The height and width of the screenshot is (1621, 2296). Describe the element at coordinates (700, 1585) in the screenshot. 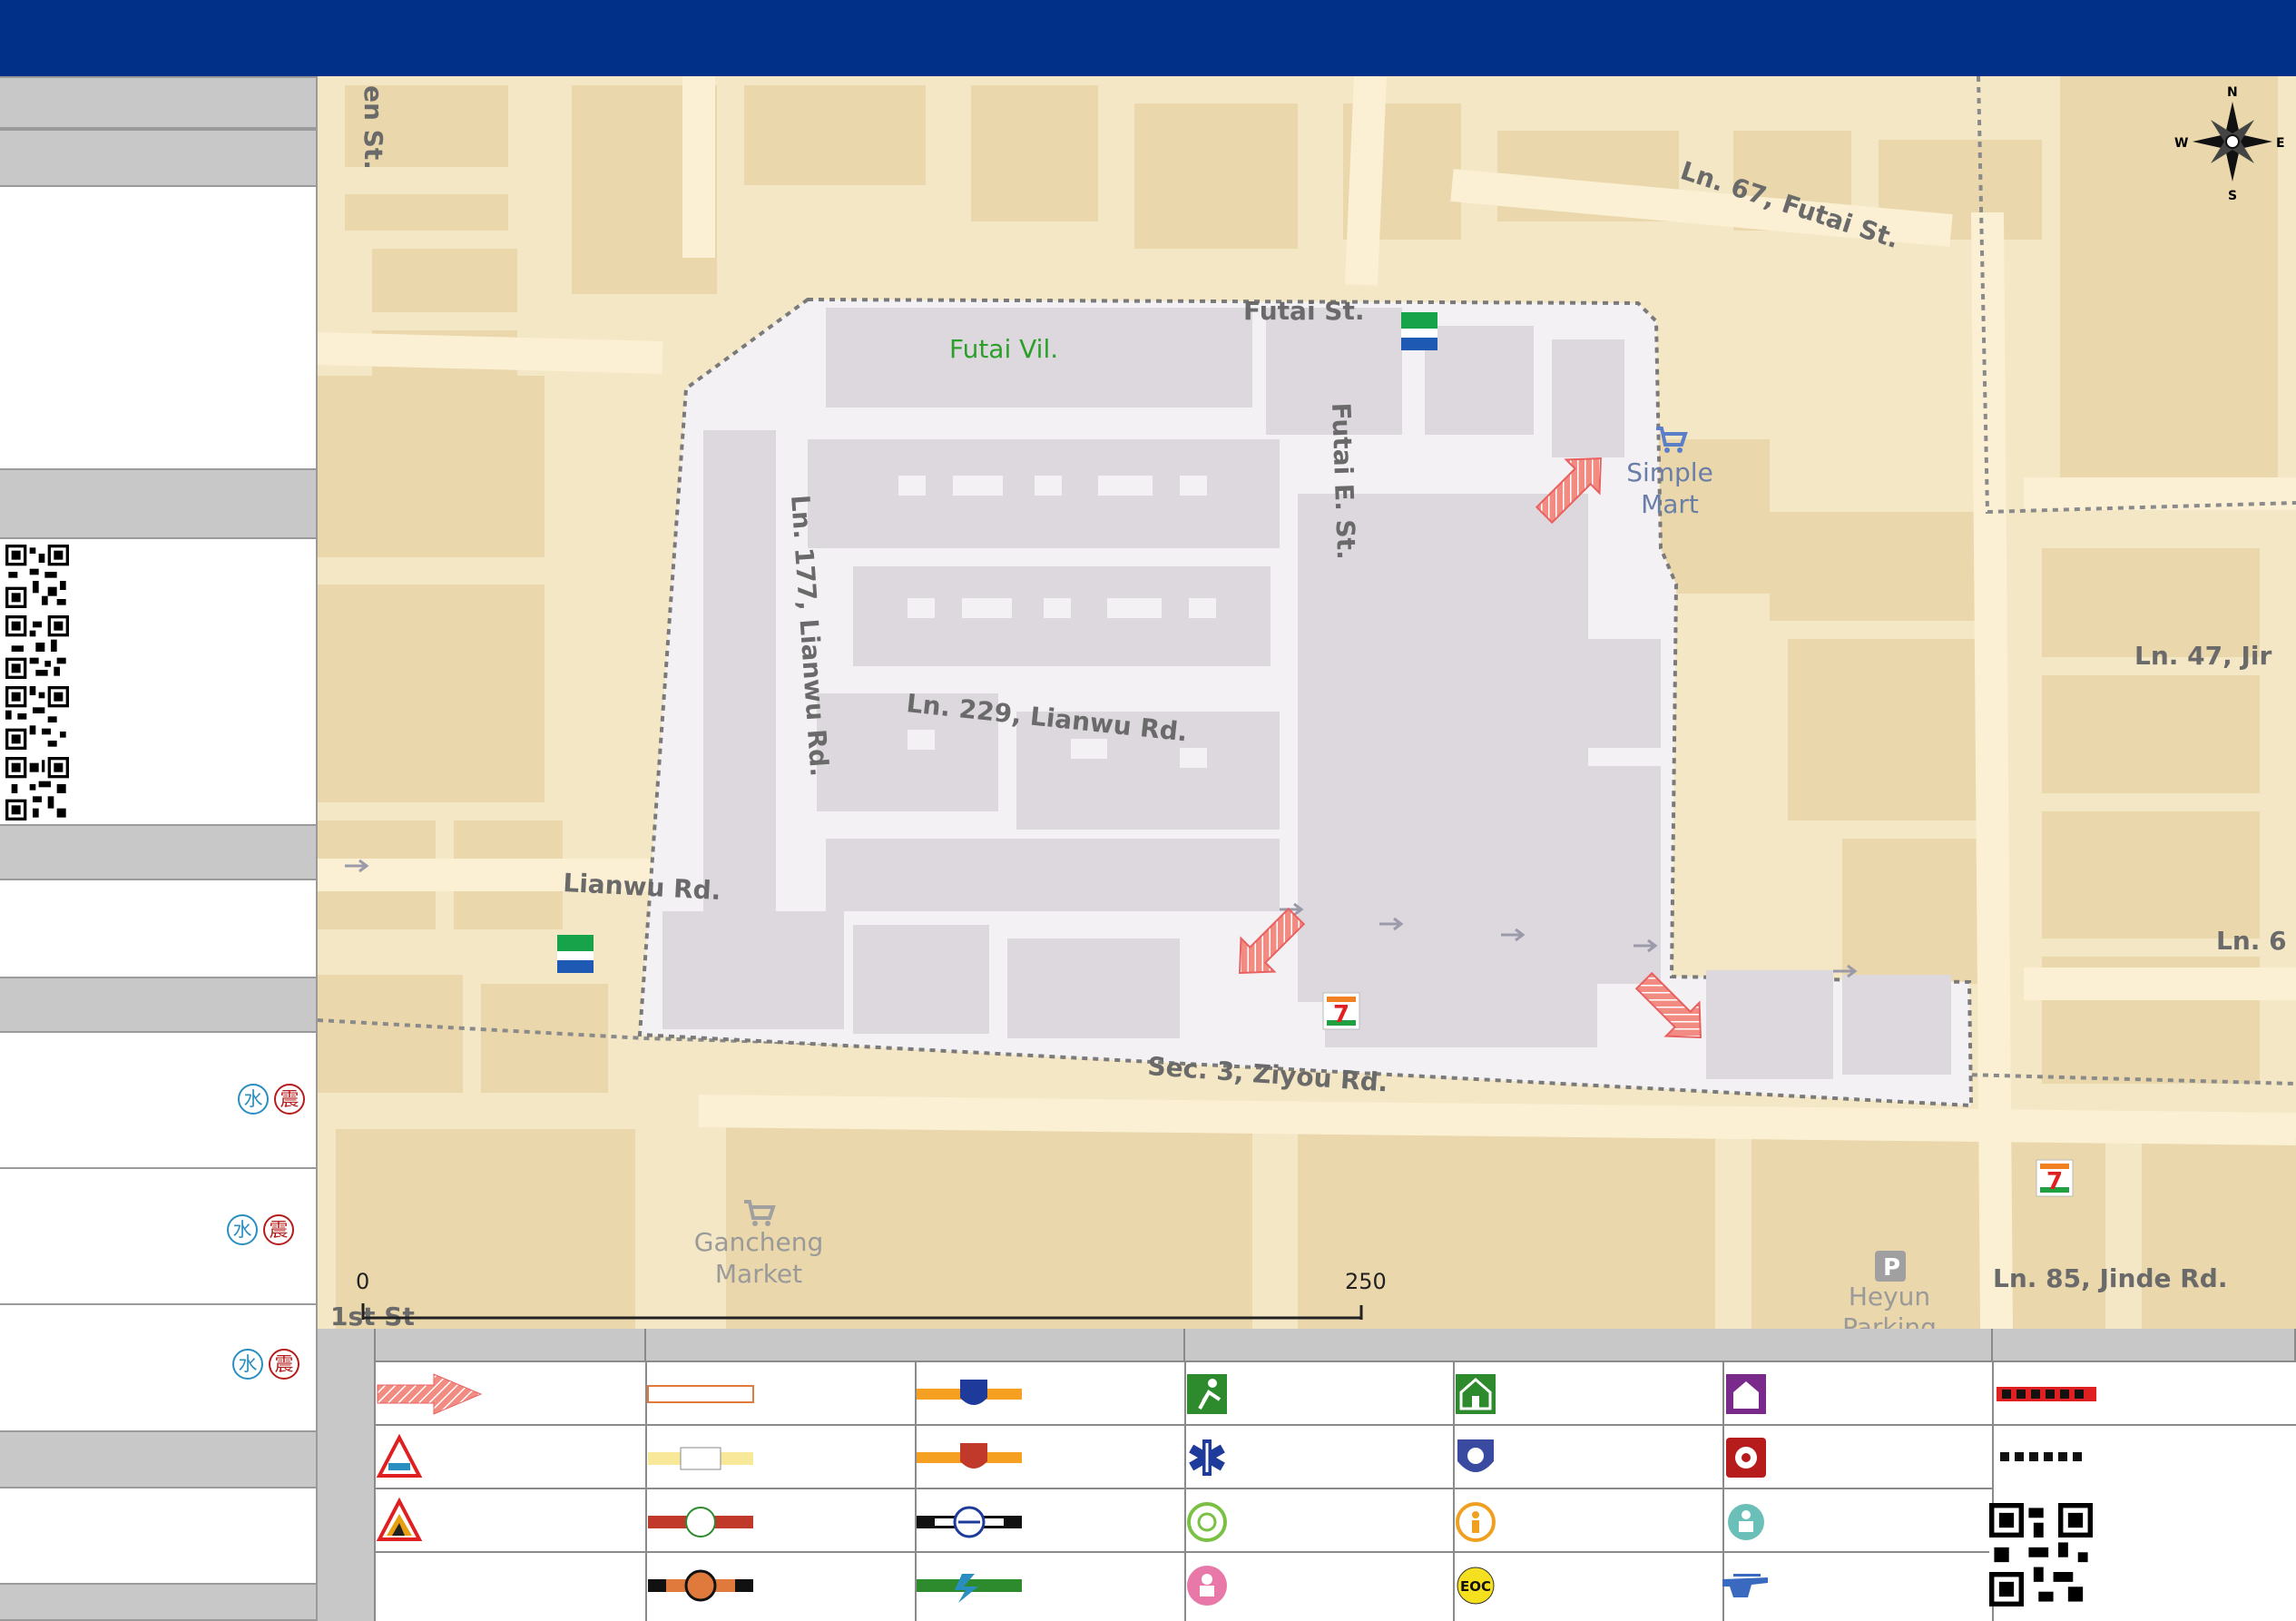

I see `legend-road-expressway-icon` at that location.